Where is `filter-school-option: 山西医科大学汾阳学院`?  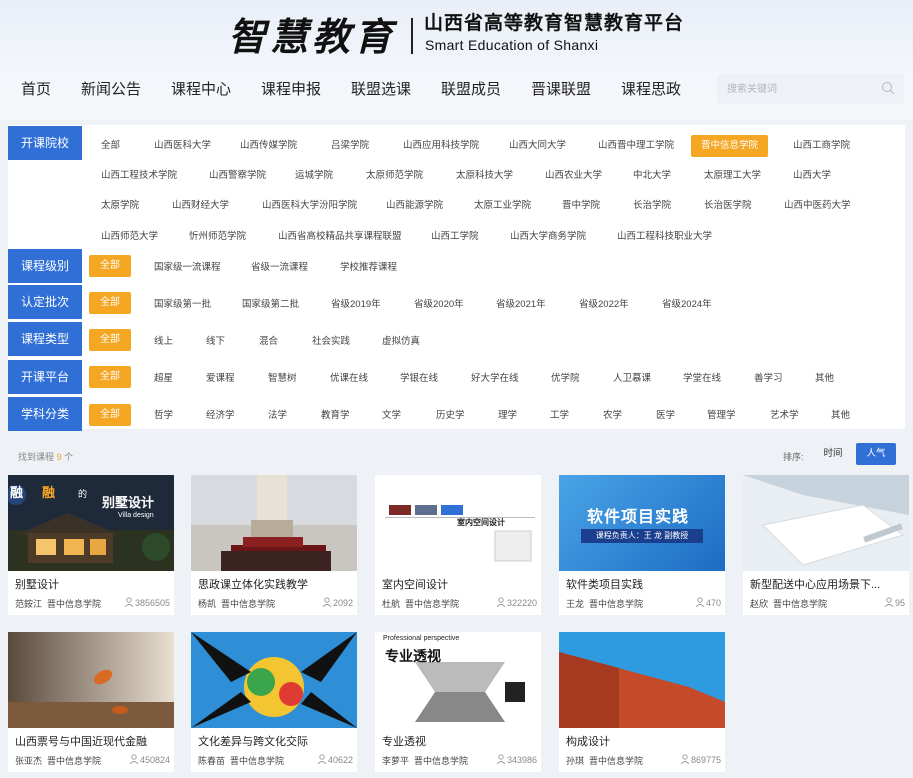 filter-school-option: 山西医科大学汾阳学院 is located at coordinates (309, 206).